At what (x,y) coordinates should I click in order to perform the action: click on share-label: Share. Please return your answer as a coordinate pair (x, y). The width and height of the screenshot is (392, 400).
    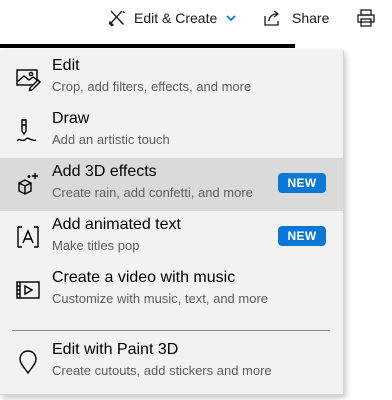
    Looking at the image, I should click on (311, 18).